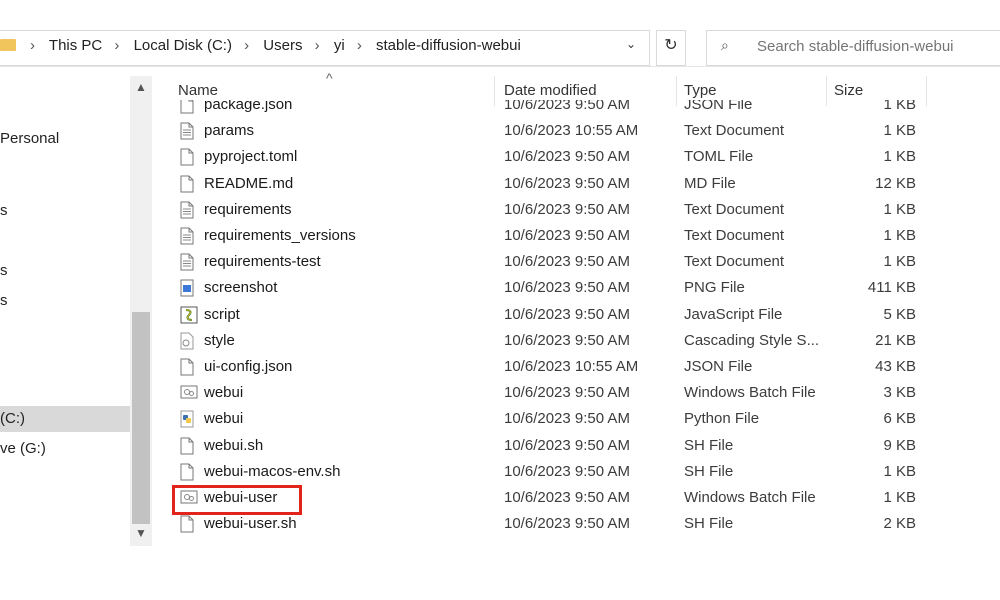  I want to click on sort-up-icon: ^, so click(329, 78).